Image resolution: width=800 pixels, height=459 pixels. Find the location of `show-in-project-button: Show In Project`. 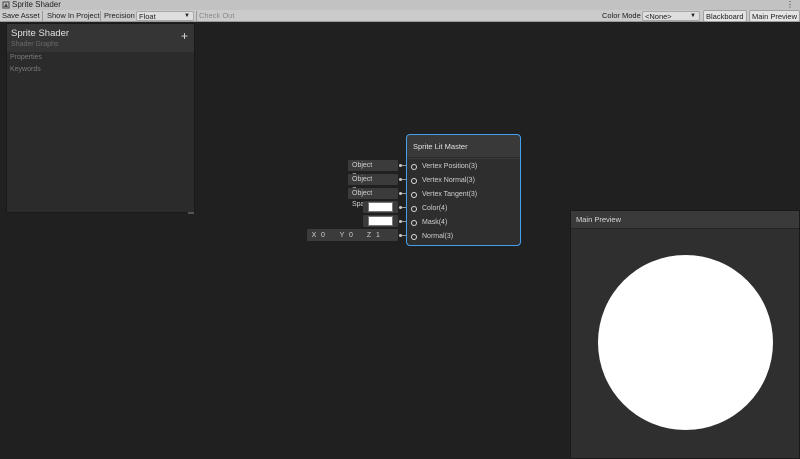

show-in-project-button: Show In Project is located at coordinates (73, 16).